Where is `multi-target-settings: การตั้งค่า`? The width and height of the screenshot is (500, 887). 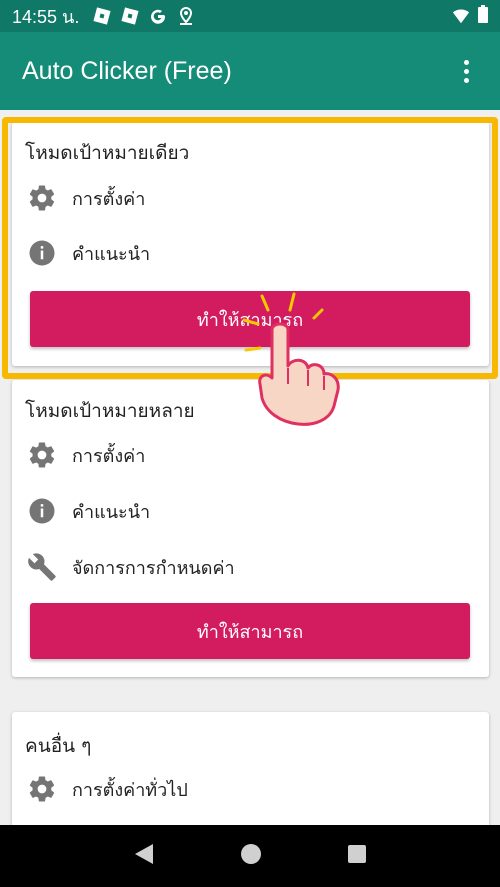
multi-target-settings: การตั้งค่า is located at coordinates (85, 455).